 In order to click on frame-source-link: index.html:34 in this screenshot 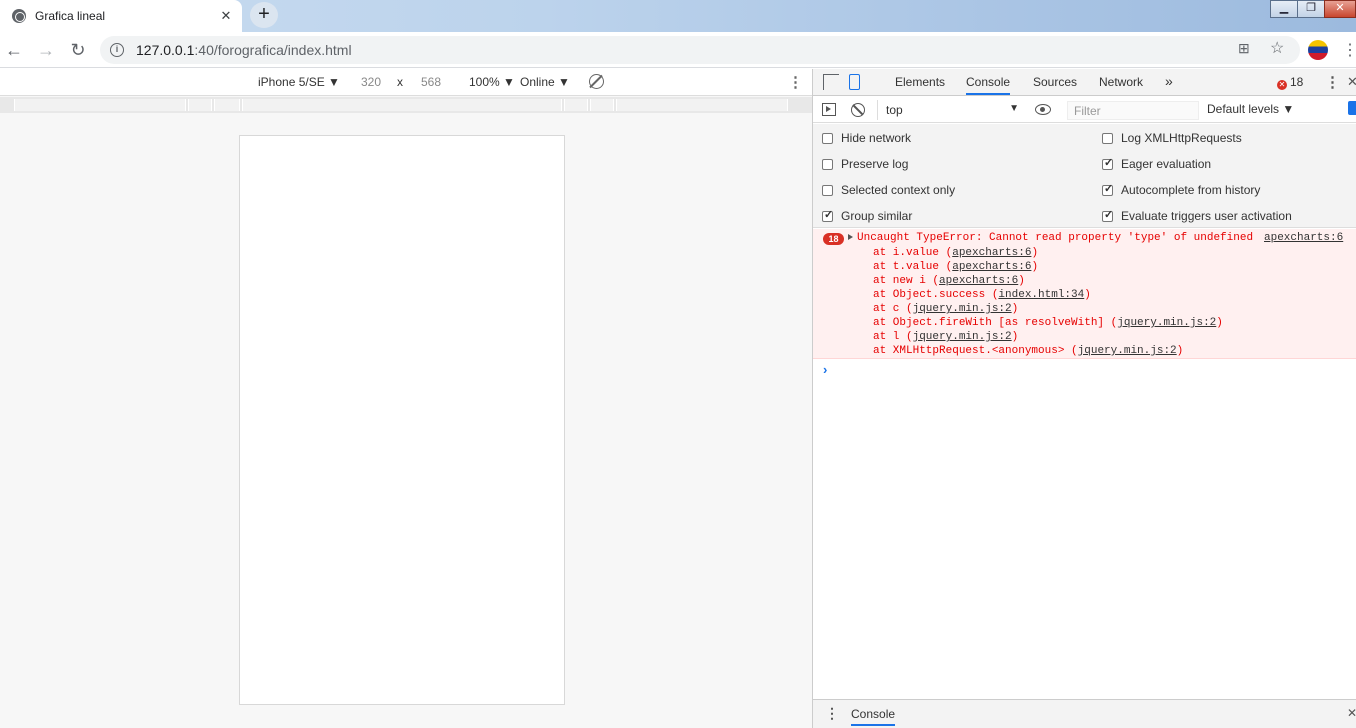, I will do `click(1041, 295)`.